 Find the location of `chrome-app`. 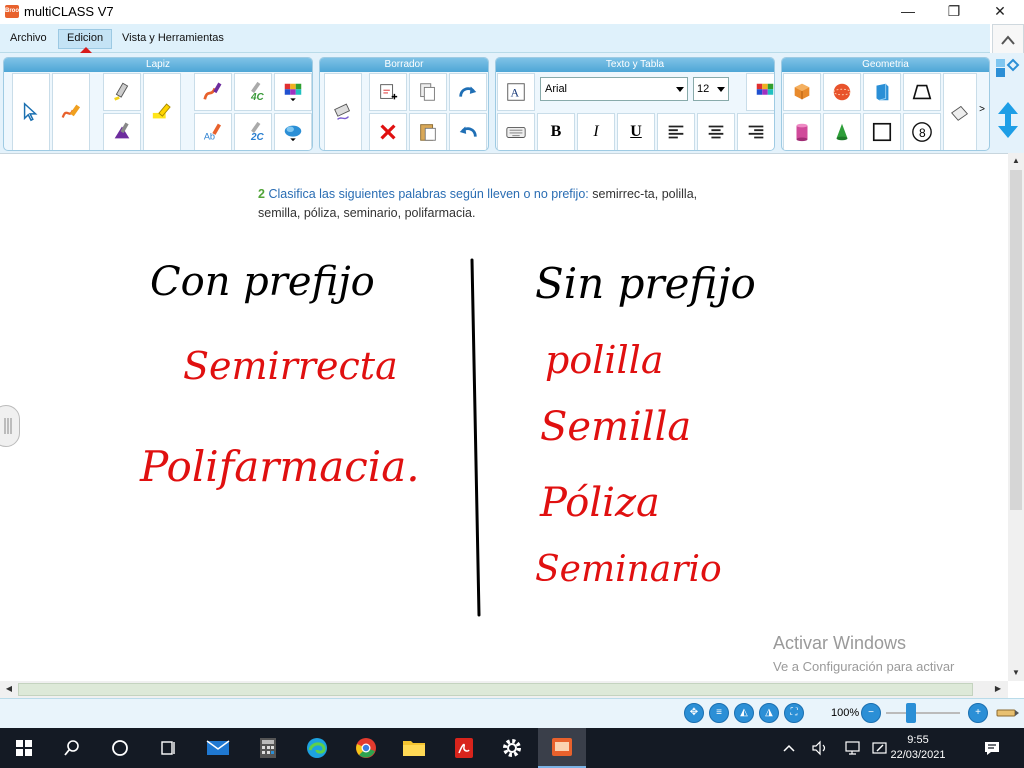

chrome-app is located at coordinates (366, 748).